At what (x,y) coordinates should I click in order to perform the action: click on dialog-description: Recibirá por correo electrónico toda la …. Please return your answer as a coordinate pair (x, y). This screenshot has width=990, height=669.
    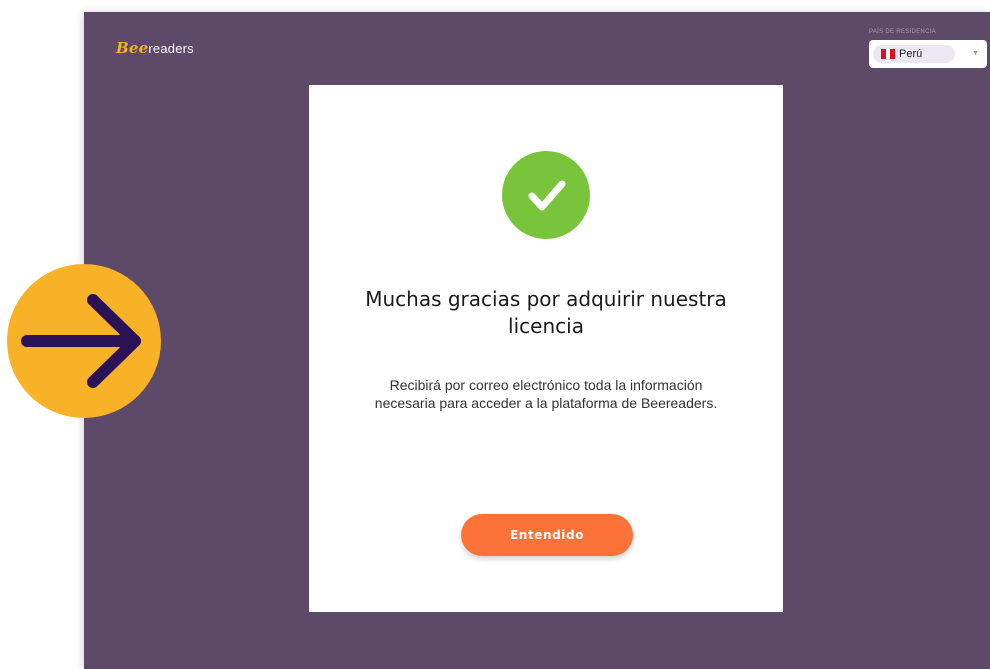
    Looking at the image, I should click on (546, 394).